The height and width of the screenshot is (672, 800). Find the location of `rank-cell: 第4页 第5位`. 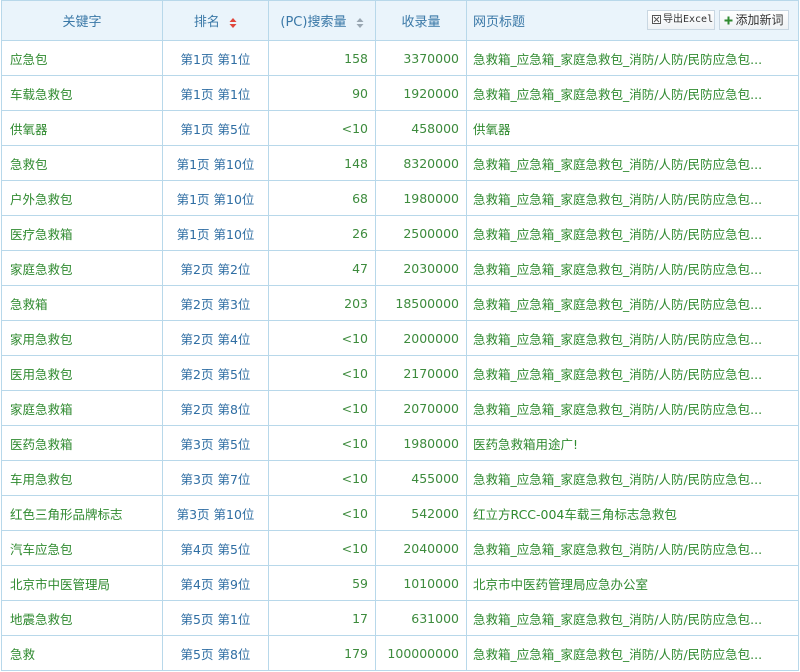

rank-cell: 第4页 第5位 is located at coordinates (215, 548).